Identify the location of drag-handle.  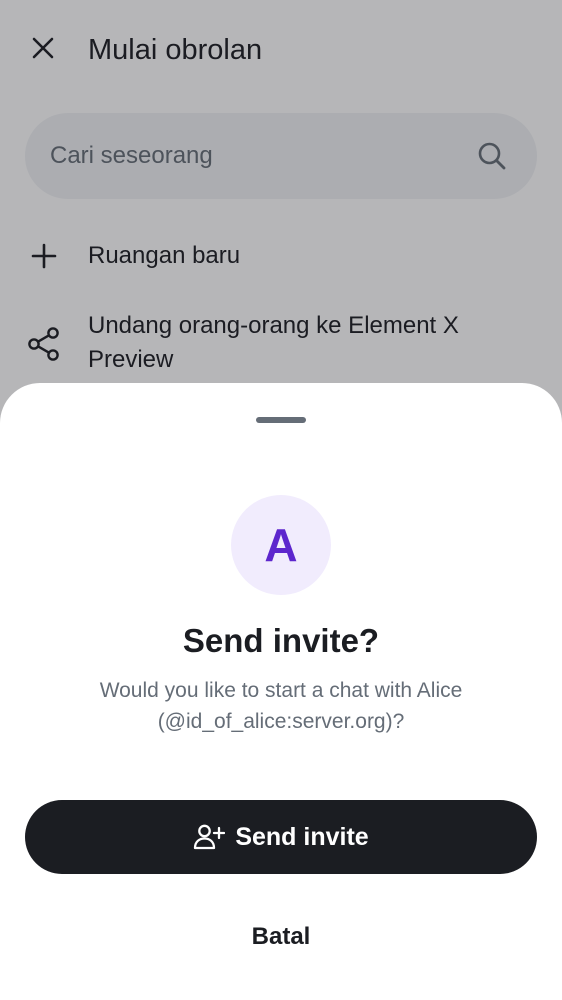
(281, 420).